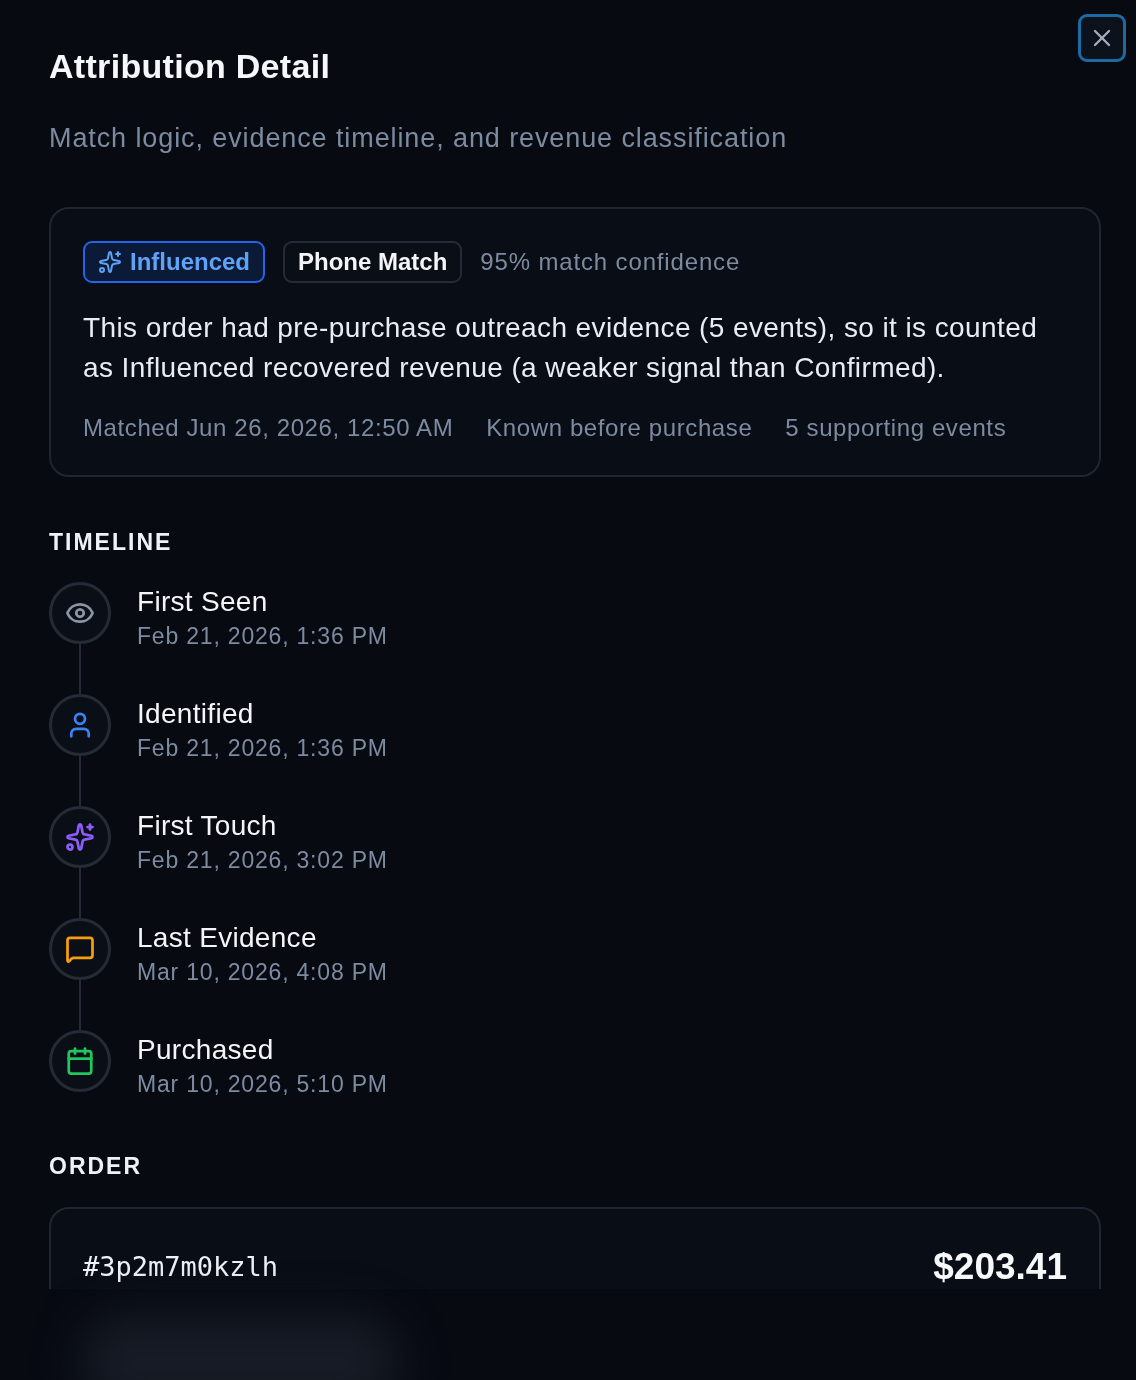 Image resolution: width=1136 pixels, height=1380 pixels. I want to click on section-heading: TIMELINE, so click(111, 542).